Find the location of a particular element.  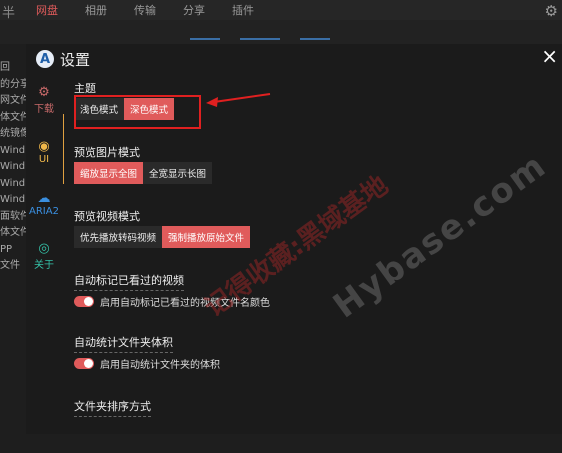

app-icon: A is located at coordinates (45, 59).